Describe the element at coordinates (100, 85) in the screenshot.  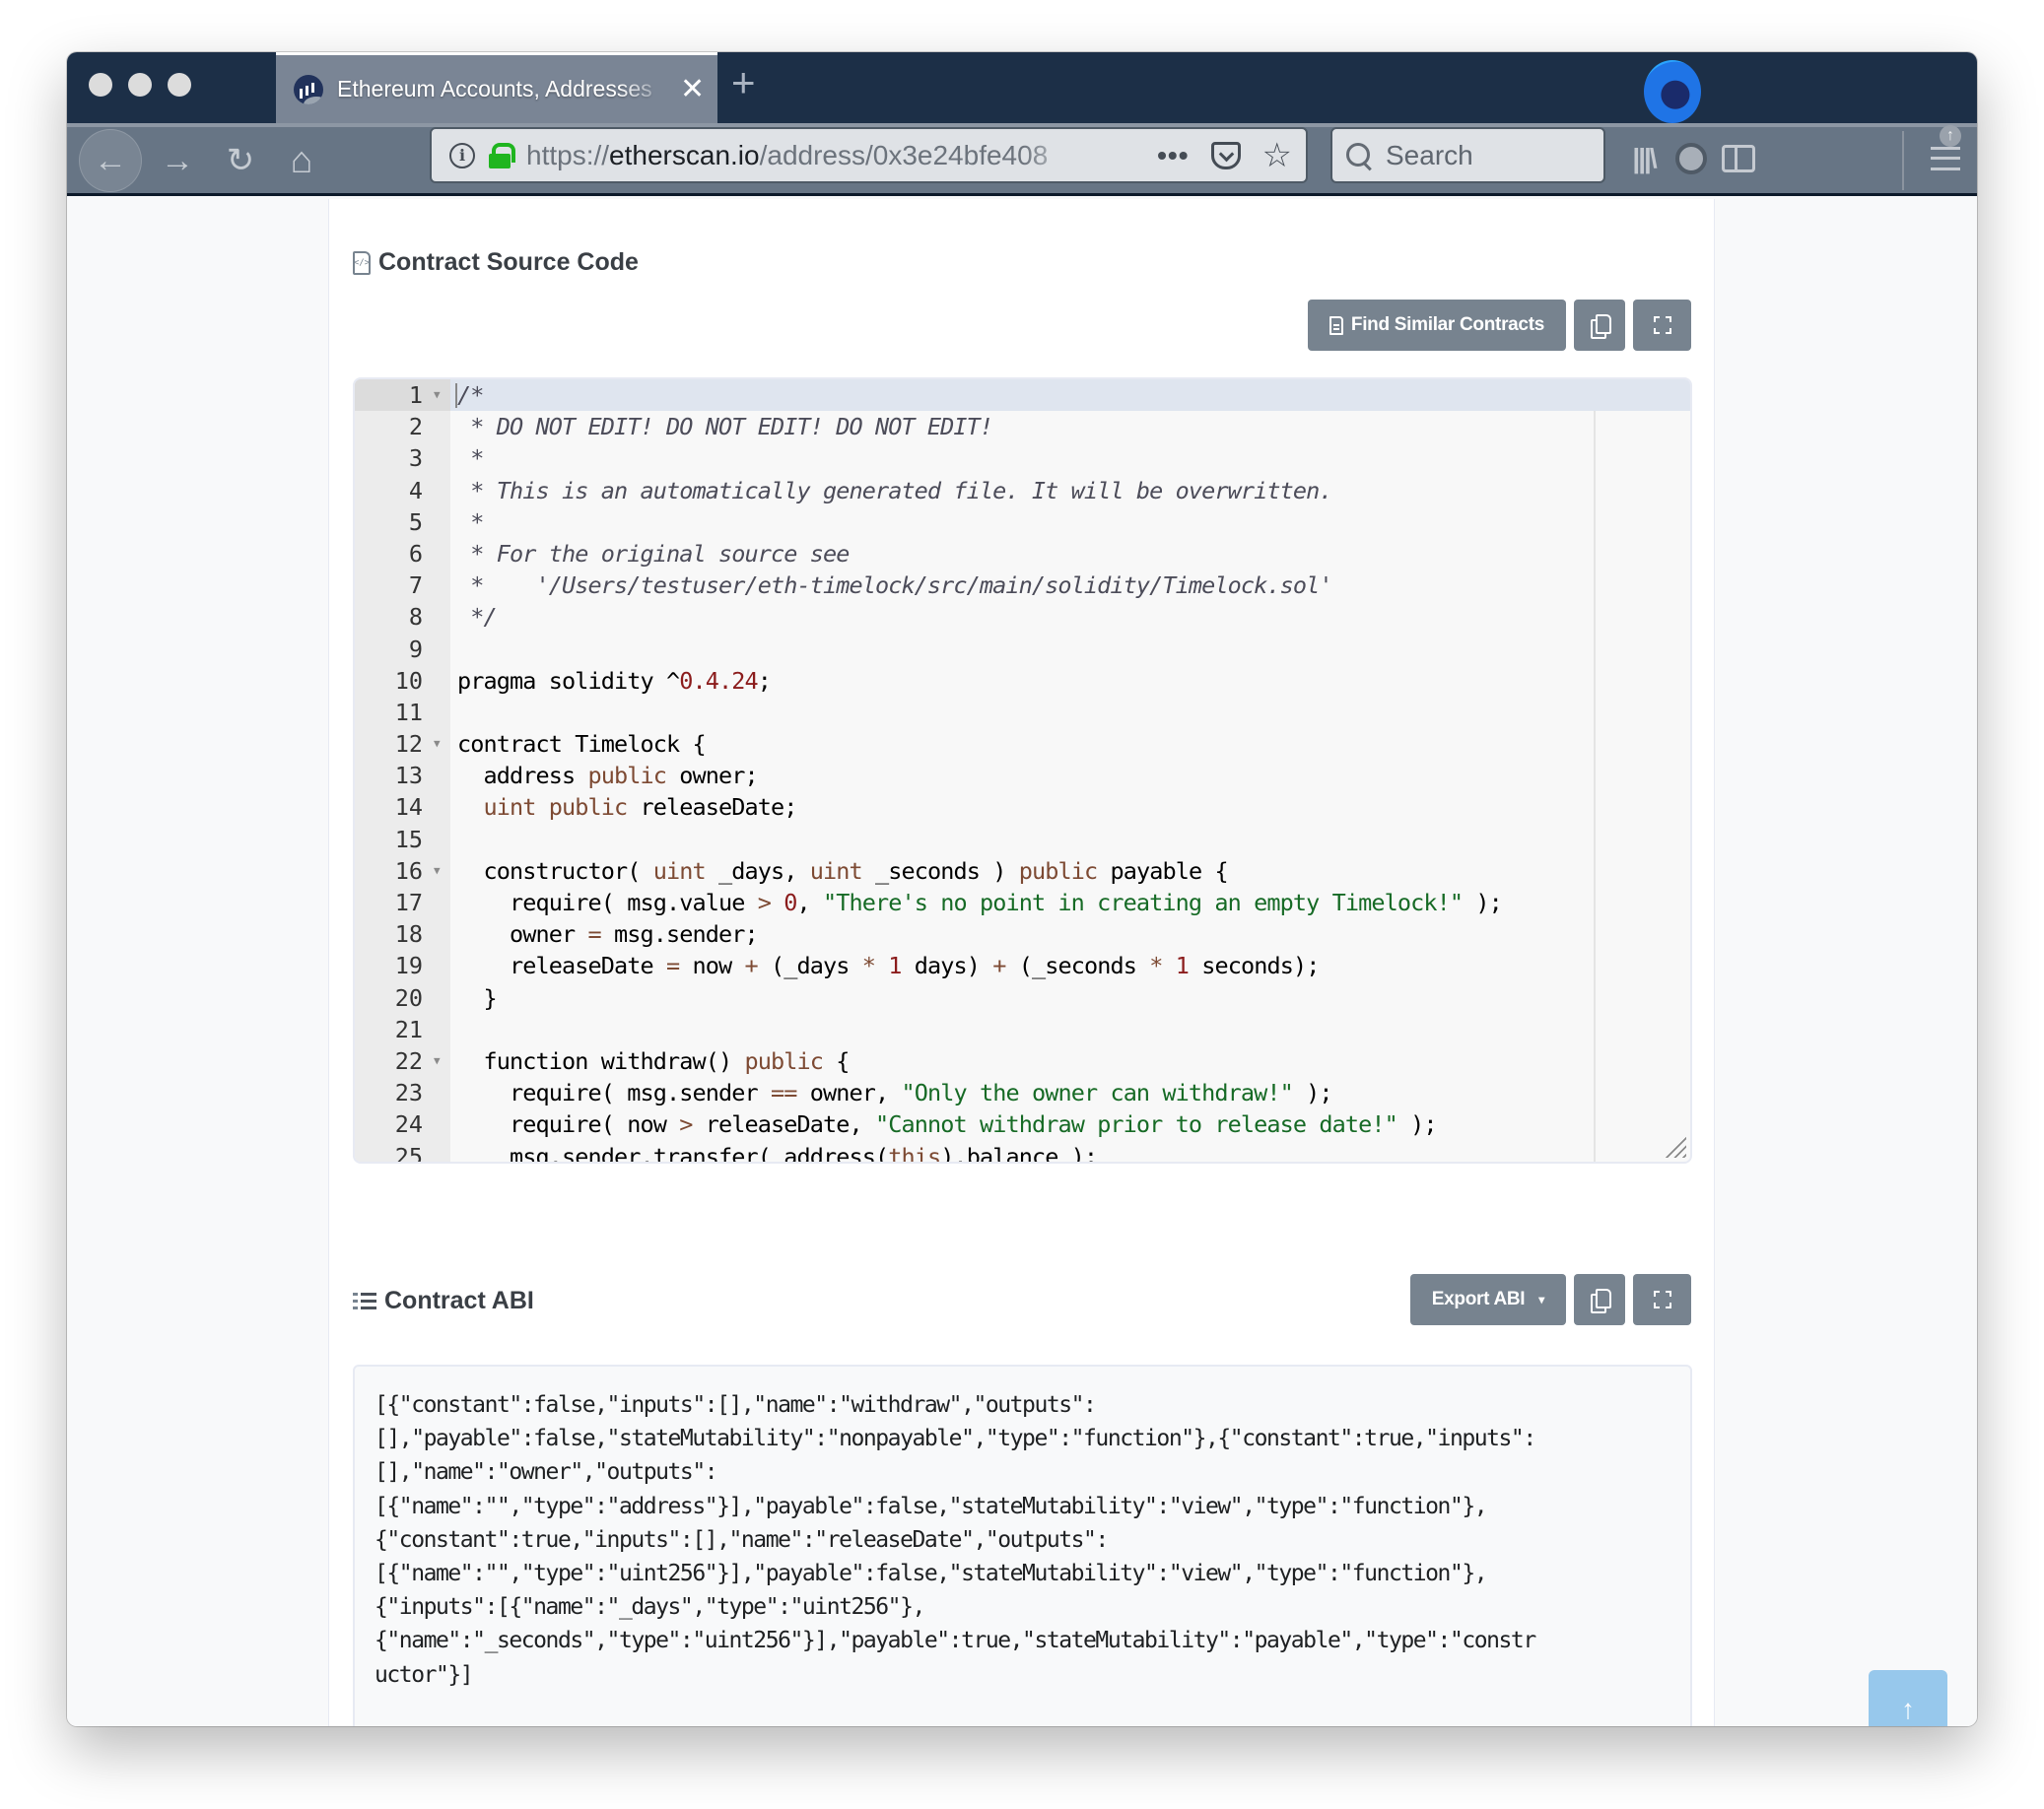
I see `close-window-button` at that location.